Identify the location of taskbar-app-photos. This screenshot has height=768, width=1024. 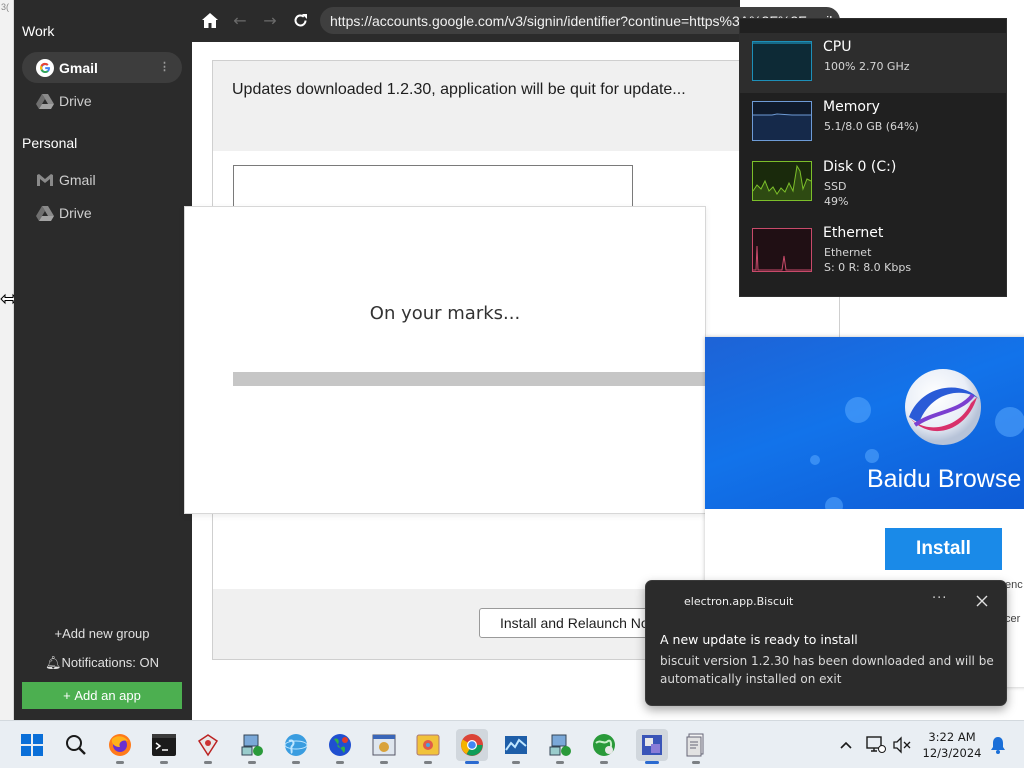
(428, 746).